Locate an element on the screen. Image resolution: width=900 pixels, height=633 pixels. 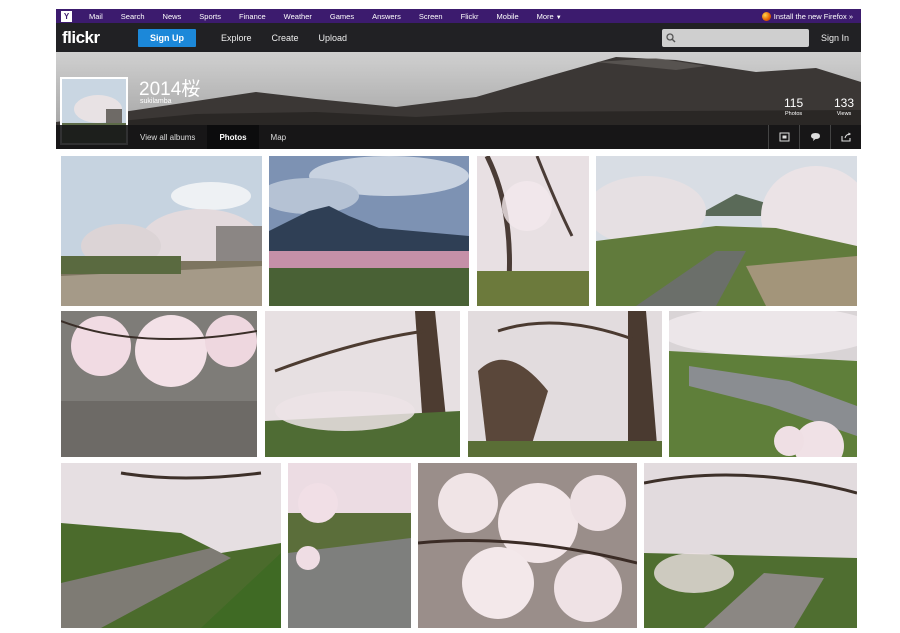
photos-count: 115 is located at coordinates (794, 103).